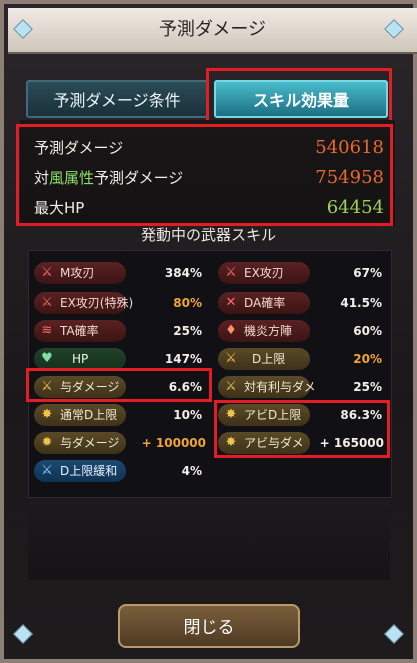 The height and width of the screenshot is (663, 417). I want to click on skill-chip-ex-attack-special: ⚔ EX攻刃(特殊), so click(83, 303).